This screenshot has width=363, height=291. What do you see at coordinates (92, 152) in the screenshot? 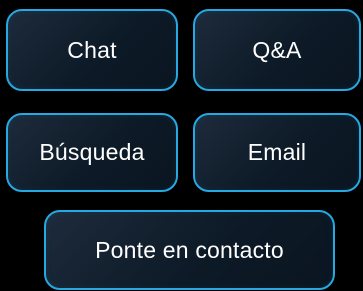
I see `search-button: Búsqueda` at bounding box center [92, 152].